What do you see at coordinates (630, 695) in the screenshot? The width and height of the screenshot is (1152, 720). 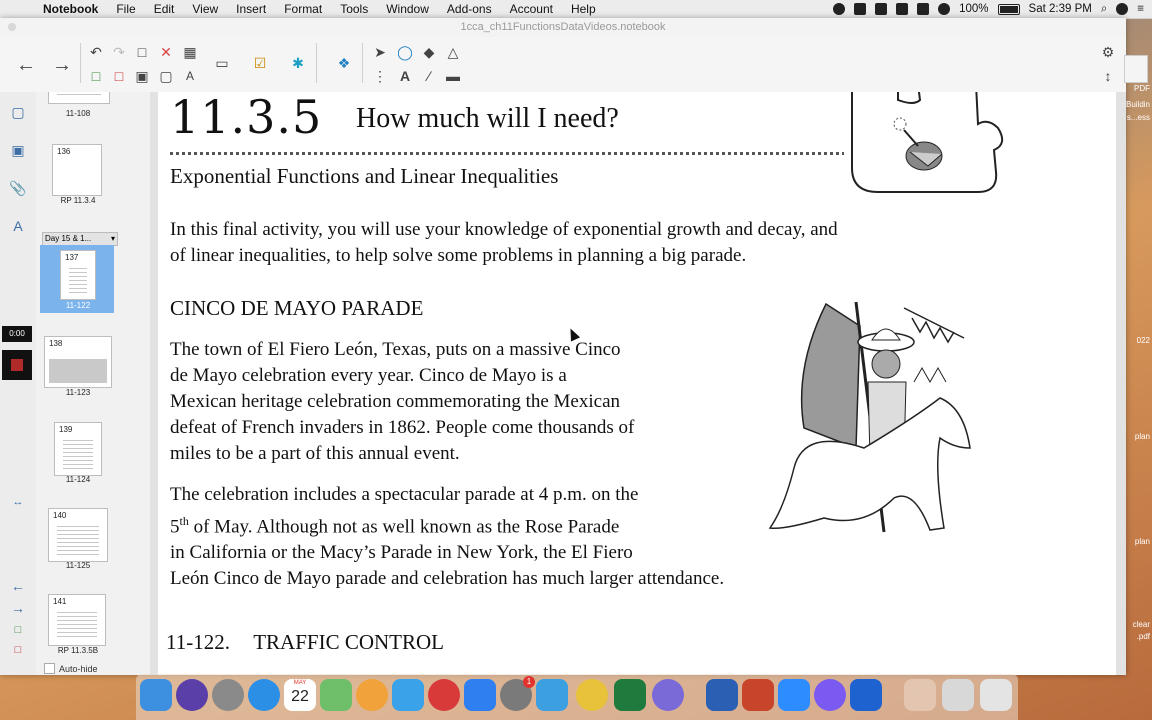 I see `excel-icon` at bounding box center [630, 695].